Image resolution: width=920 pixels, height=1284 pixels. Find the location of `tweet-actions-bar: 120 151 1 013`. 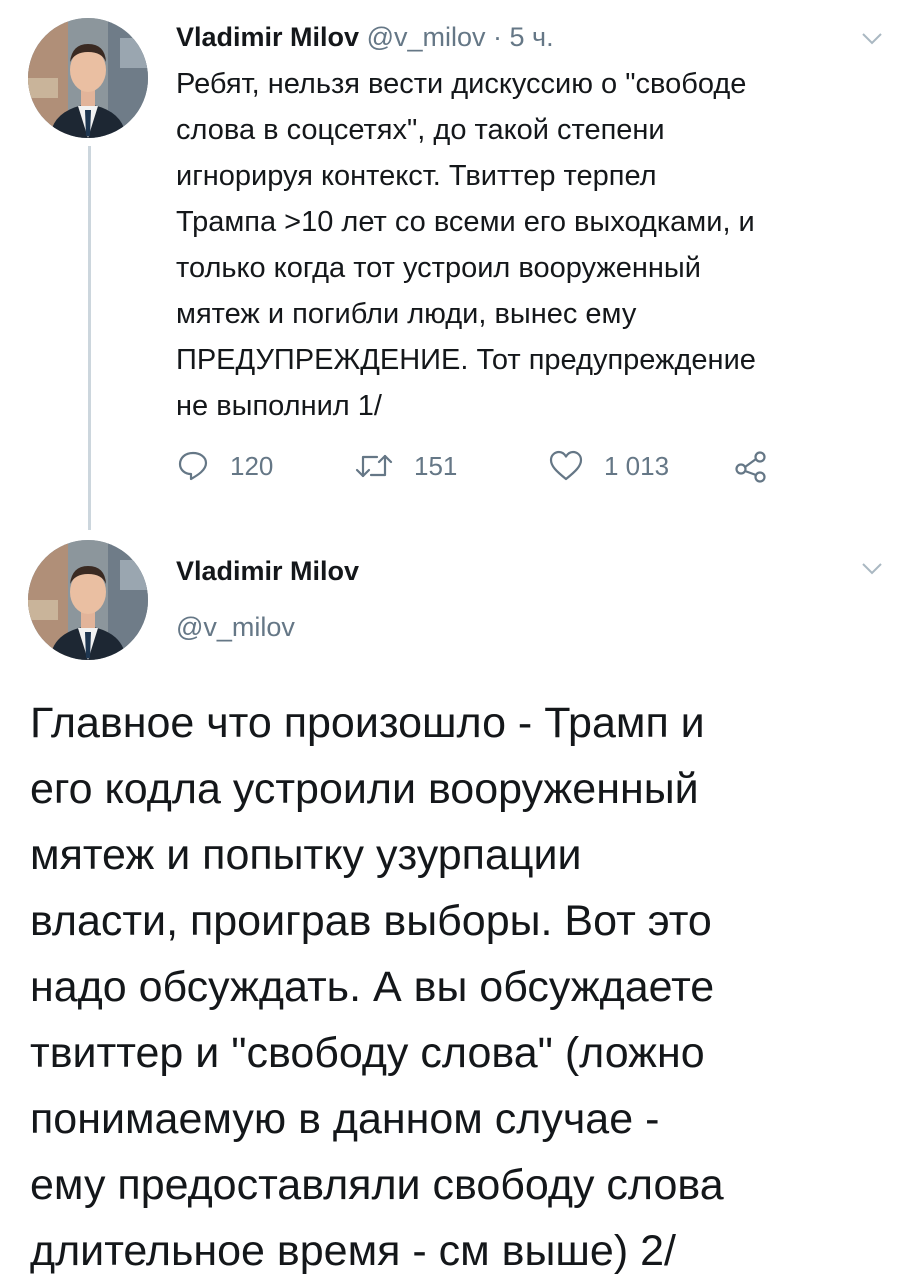

tweet-actions-bar: 120 151 1 013 is located at coordinates (486, 466).